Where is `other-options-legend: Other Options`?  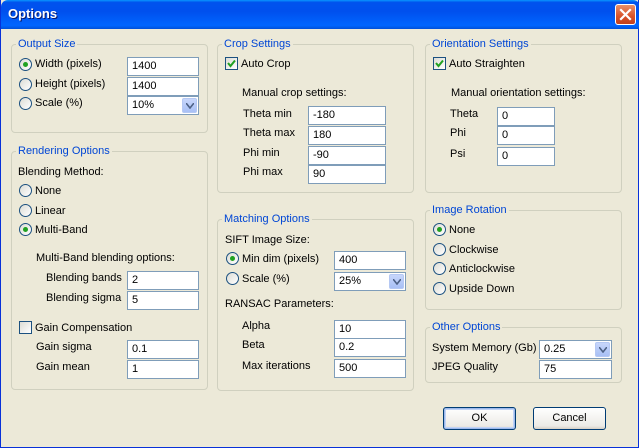
other-options-legend: Other Options is located at coordinates (466, 327).